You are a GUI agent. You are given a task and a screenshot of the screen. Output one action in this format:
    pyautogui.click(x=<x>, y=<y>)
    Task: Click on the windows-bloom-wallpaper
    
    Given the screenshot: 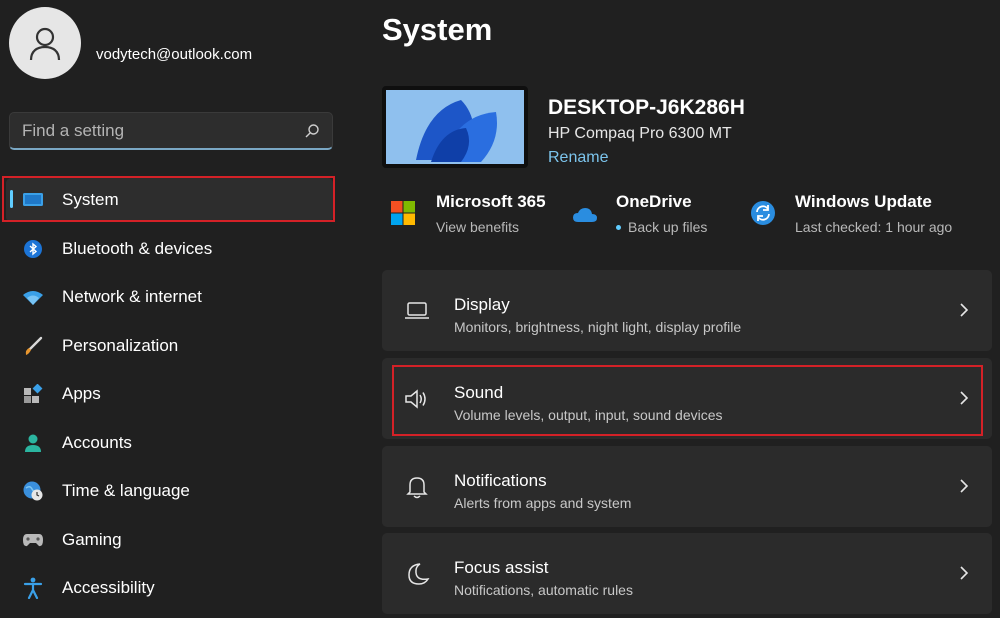 What is the action you would take?
    pyautogui.click(x=455, y=127)
    